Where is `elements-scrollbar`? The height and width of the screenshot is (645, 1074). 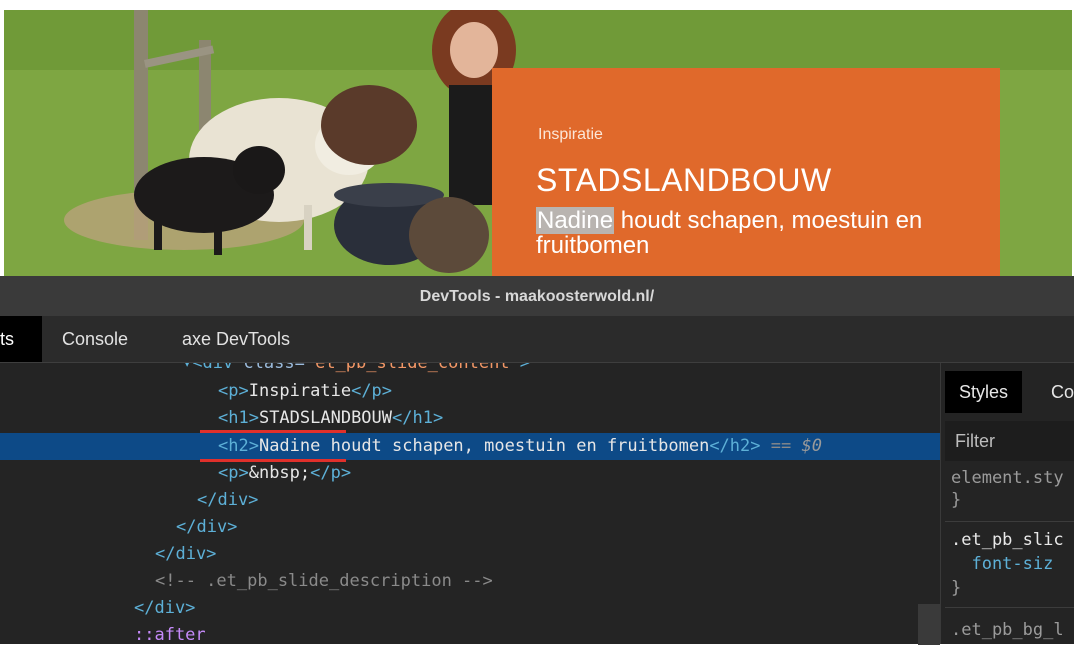 elements-scrollbar is located at coordinates (929, 624).